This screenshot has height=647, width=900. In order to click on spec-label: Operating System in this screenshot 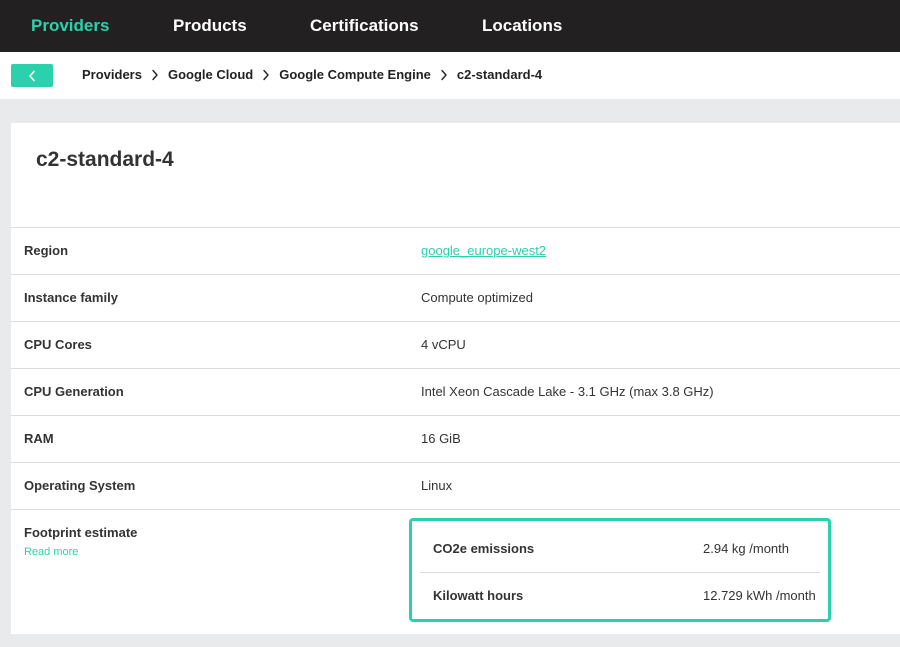, I will do `click(80, 485)`.